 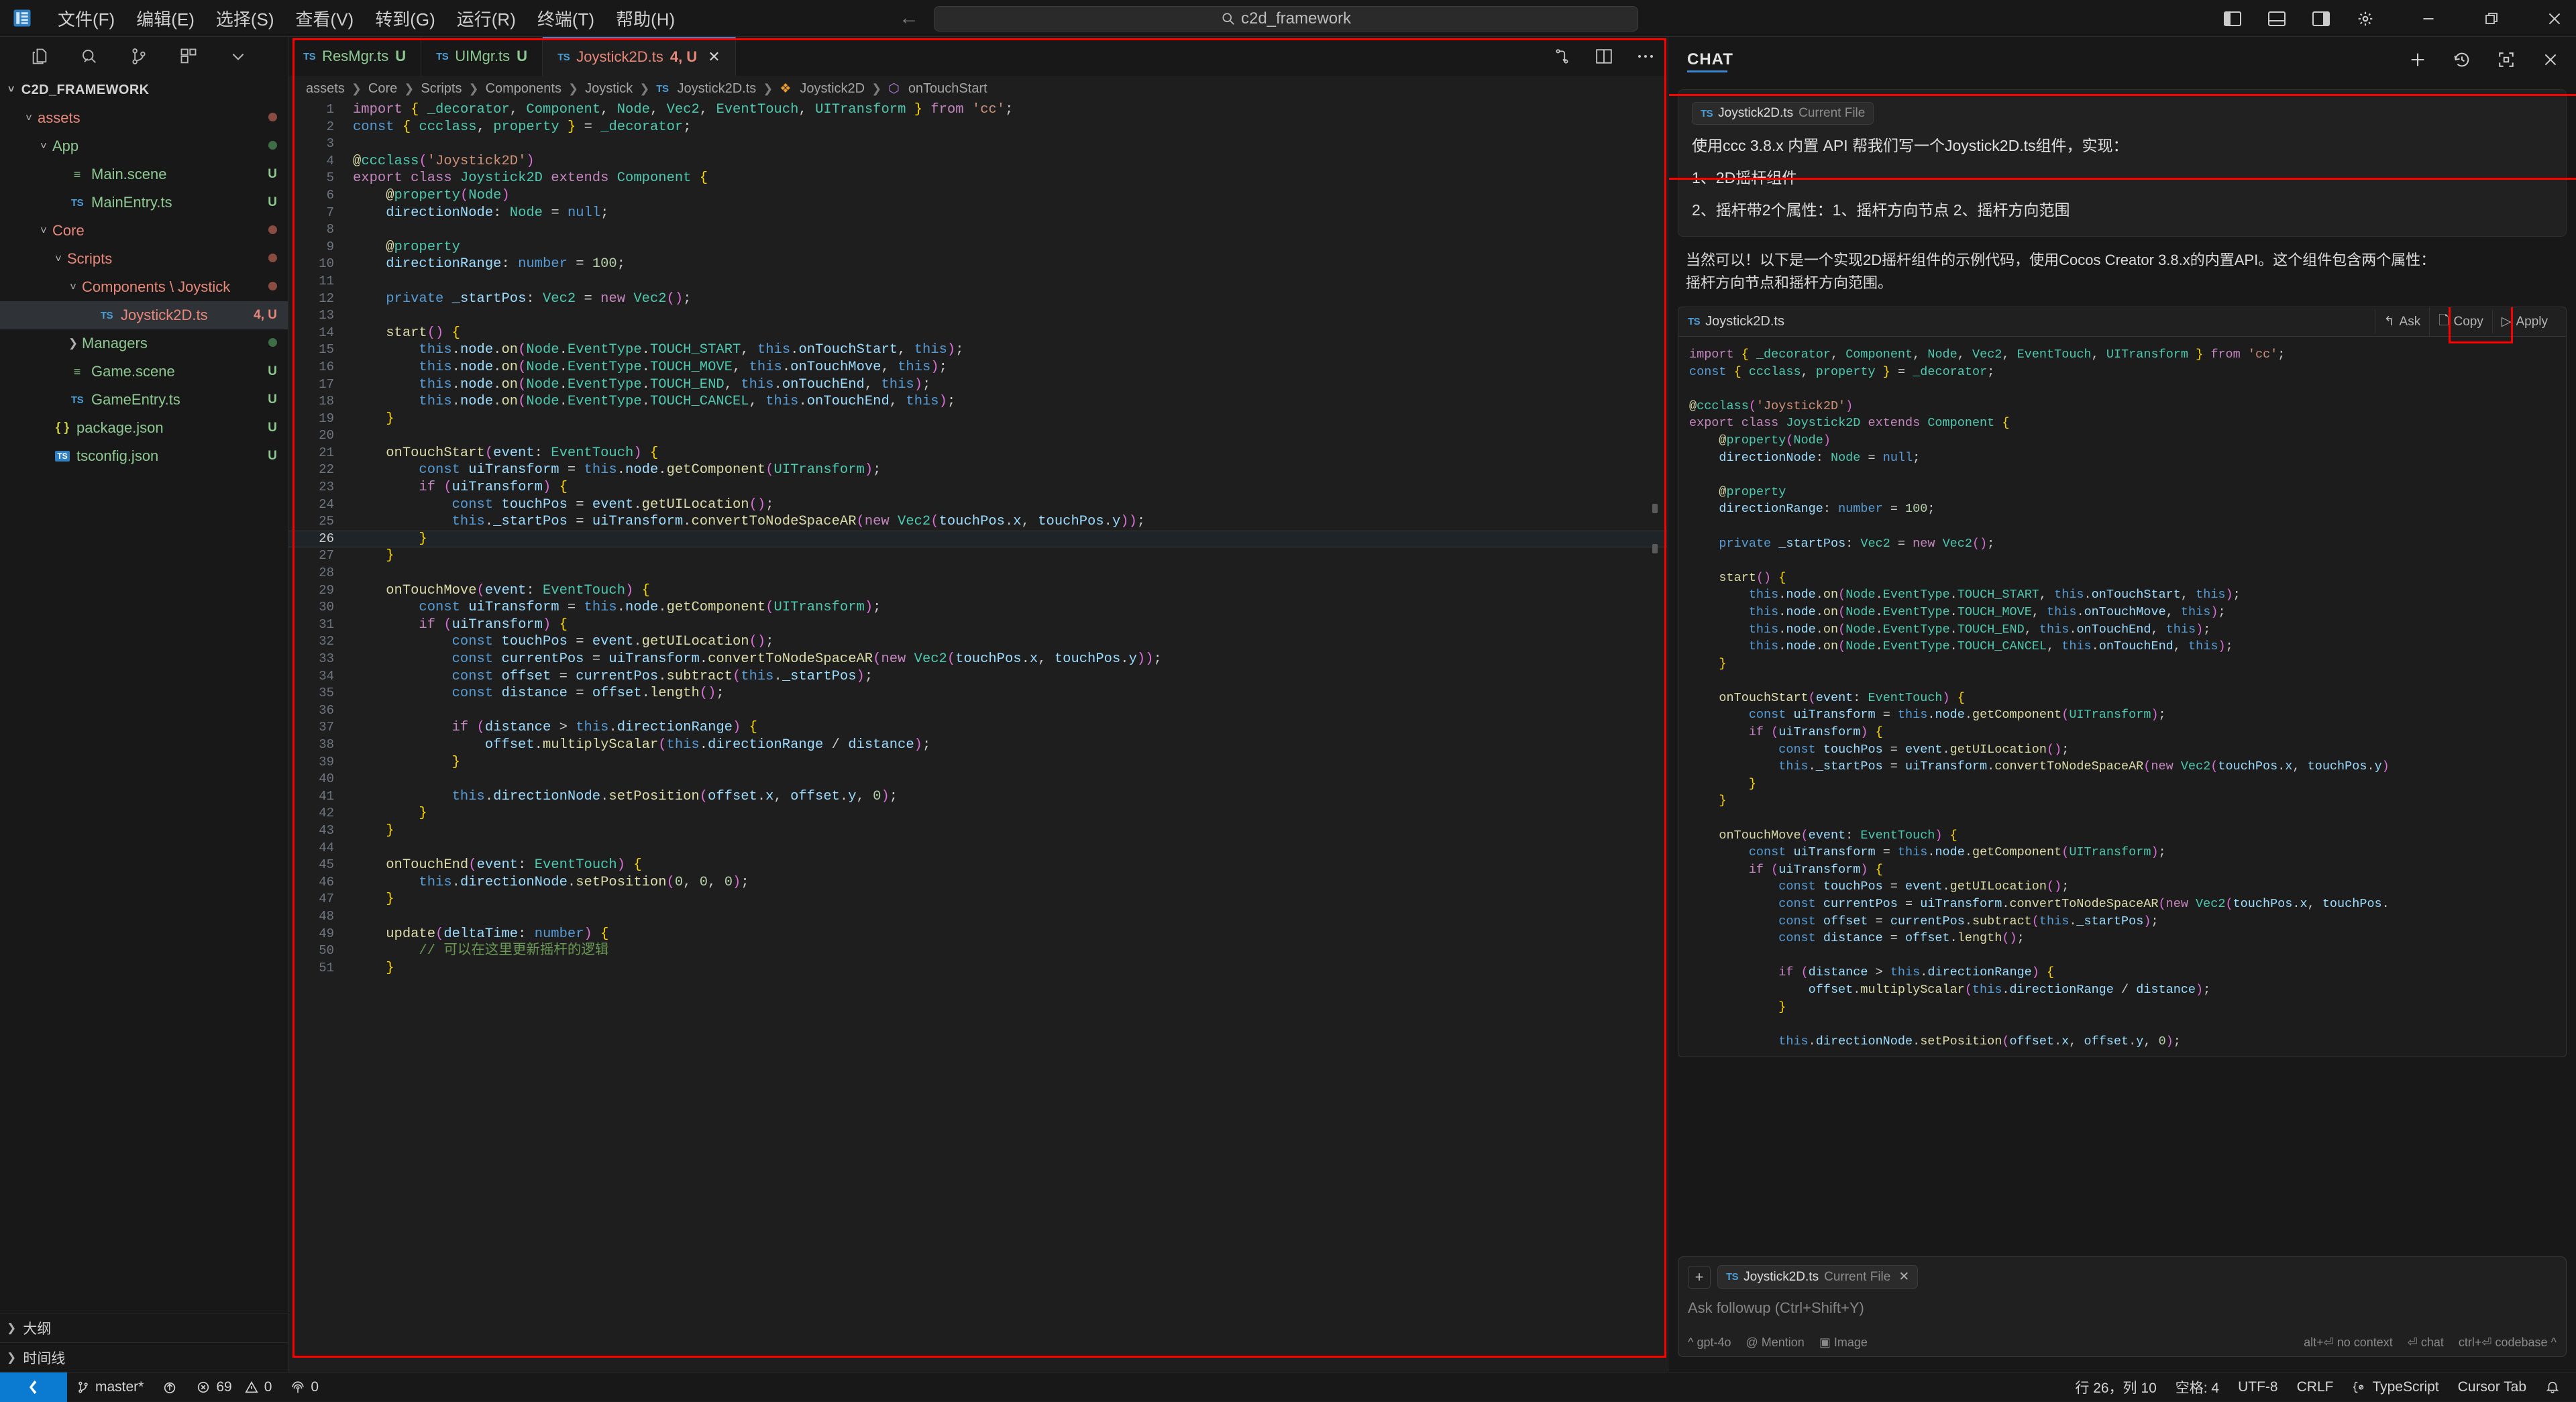 What do you see at coordinates (977, 299) in the screenshot?
I see `code-line: 12 private _startPos: Vec2 = new Vec2();` at bounding box center [977, 299].